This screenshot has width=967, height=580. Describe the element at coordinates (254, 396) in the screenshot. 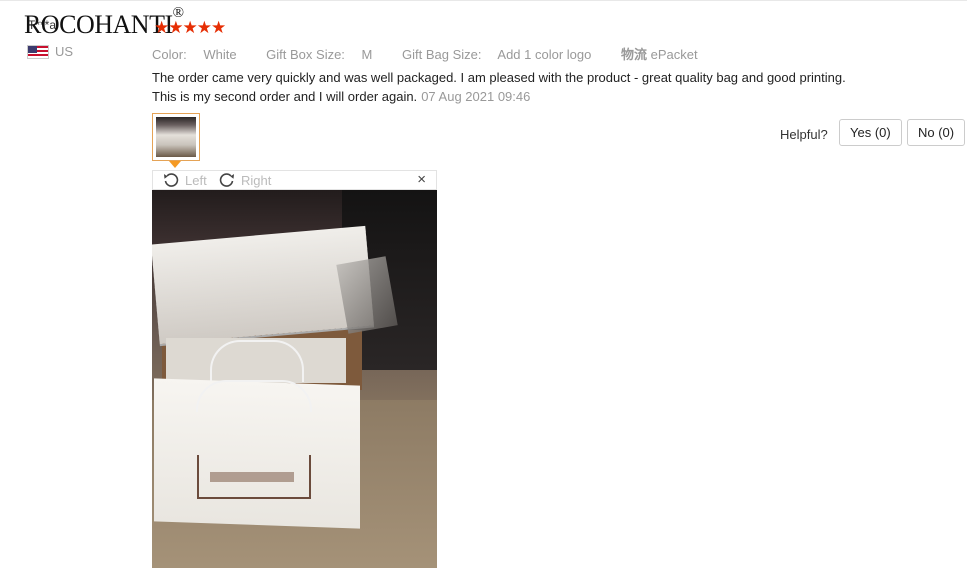

I see `photo-bag-handle-front` at that location.